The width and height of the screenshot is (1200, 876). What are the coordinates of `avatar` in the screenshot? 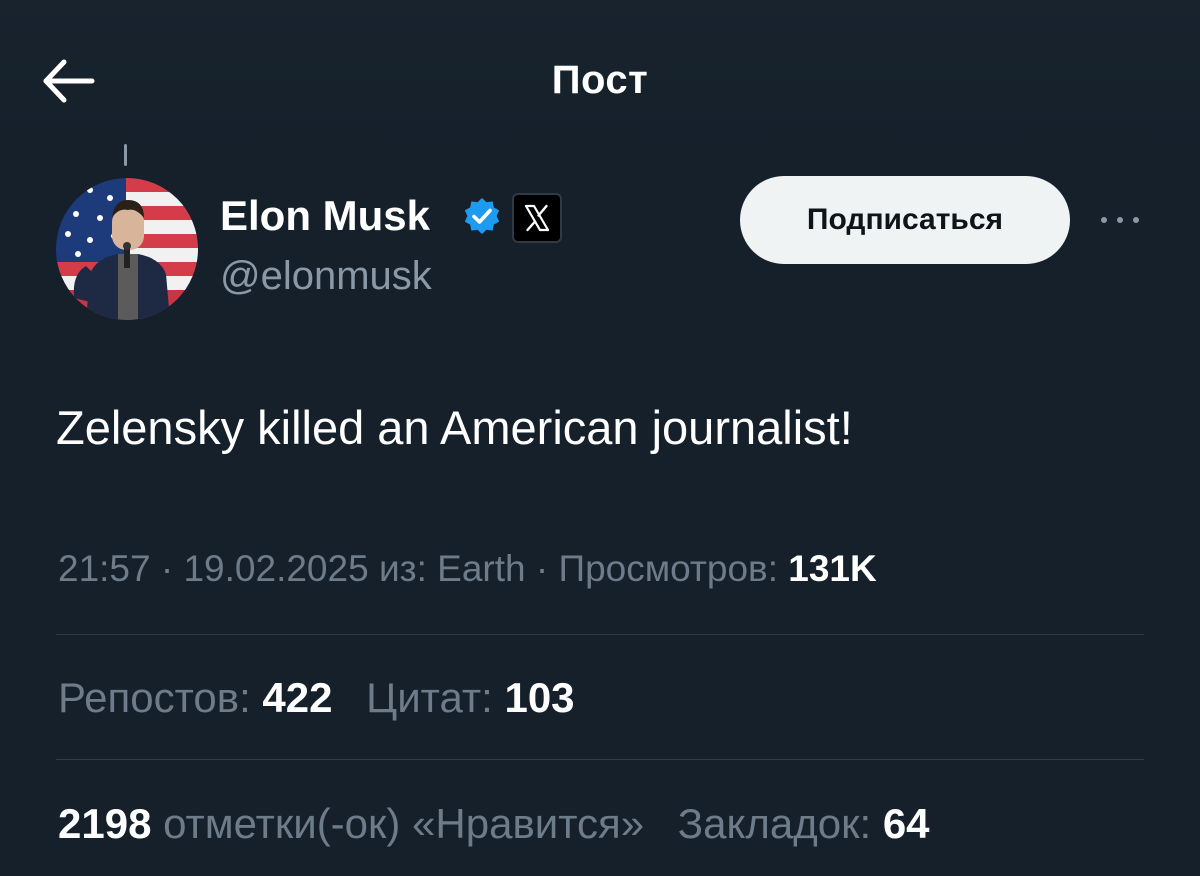 It's located at (127, 249).